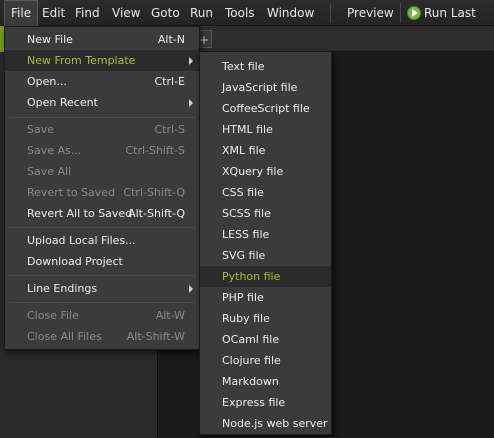 The image size is (494, 438). What do you see at coordinates (265, 108) in the screenshot?
I see `template-item-coffeescript-file: CoffeeScript file` at bounding box center [265, 108].